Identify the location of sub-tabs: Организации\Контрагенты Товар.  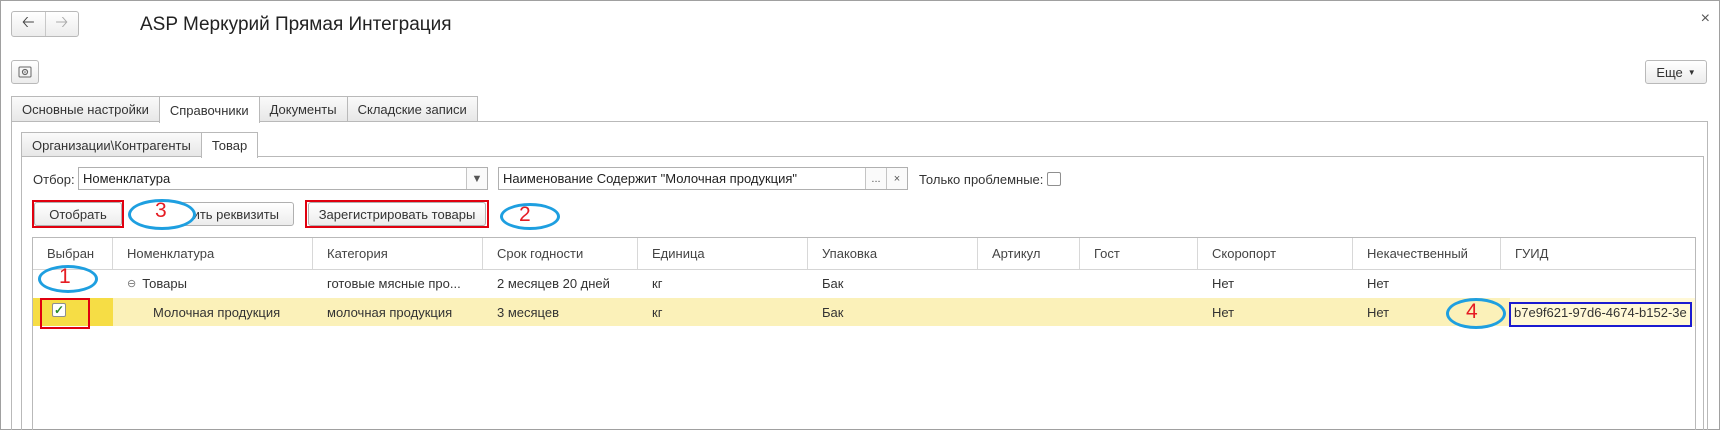
(140, 145).